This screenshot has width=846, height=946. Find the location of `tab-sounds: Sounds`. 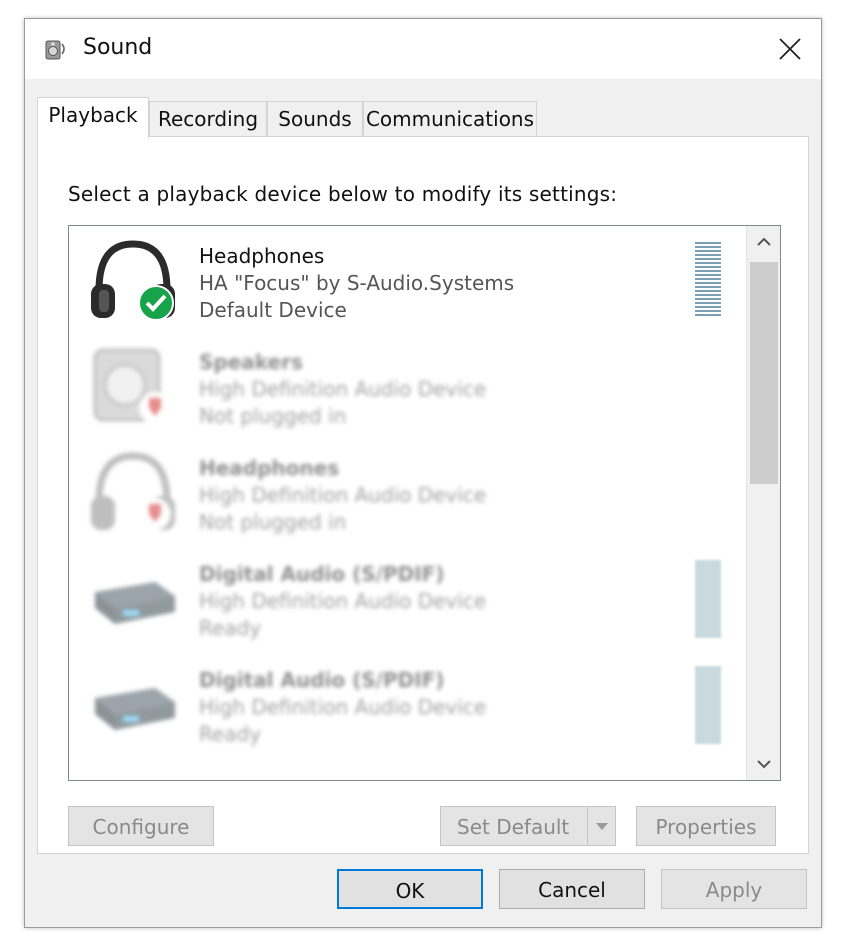

tab-sounds: Sounds is located at coordinates (315, 119).